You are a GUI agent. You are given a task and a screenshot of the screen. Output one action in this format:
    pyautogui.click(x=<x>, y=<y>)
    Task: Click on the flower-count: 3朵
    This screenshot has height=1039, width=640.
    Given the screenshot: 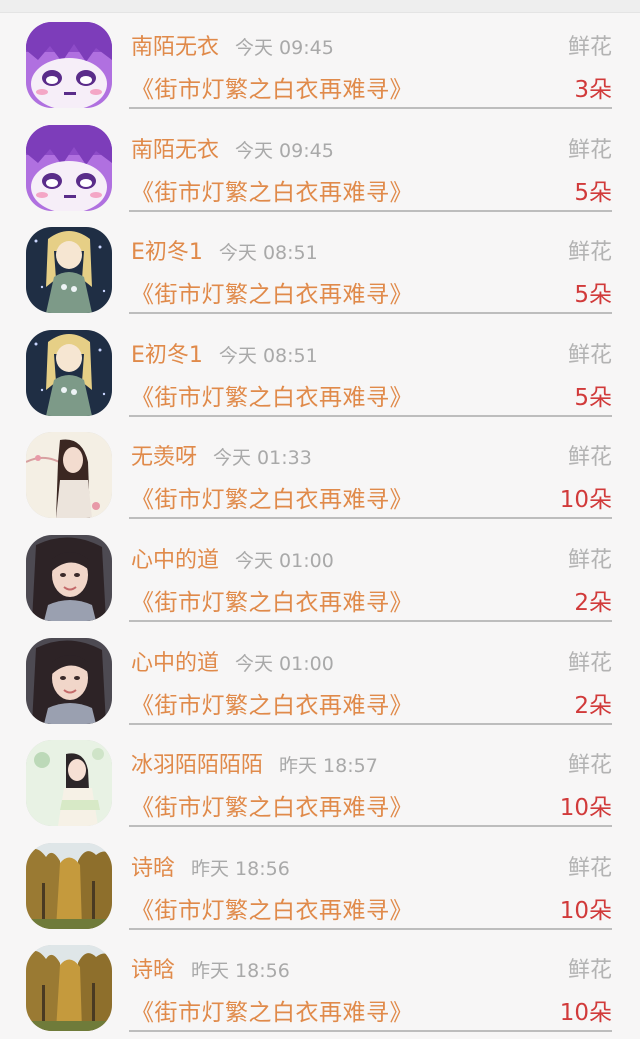 What is the action you would take?
    pyautogui.click(x=593, y=90)
    